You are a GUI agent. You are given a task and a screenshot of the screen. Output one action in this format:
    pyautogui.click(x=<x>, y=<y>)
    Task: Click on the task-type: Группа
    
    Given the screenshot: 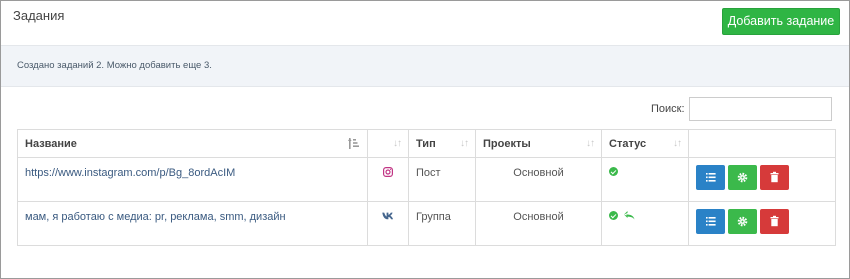 What is the action you would take?
    pyautogui.click(x=433, y=217)
    